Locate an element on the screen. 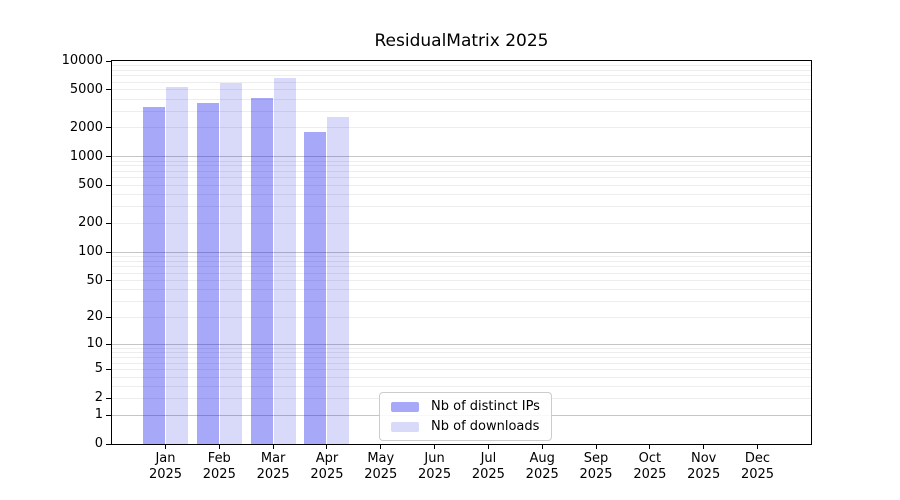  y-tick-label: 2 is located at coordinates (98, 398).